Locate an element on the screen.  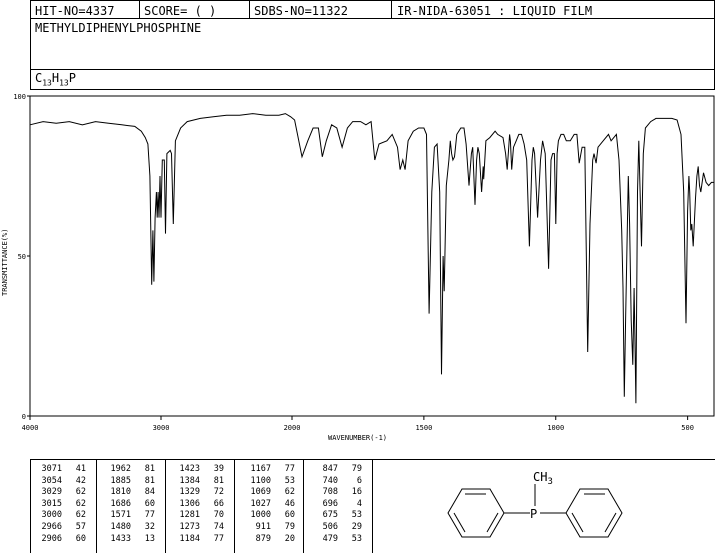
y-axis-ticks: 100 50 0 is located at coordinates (21, 257).